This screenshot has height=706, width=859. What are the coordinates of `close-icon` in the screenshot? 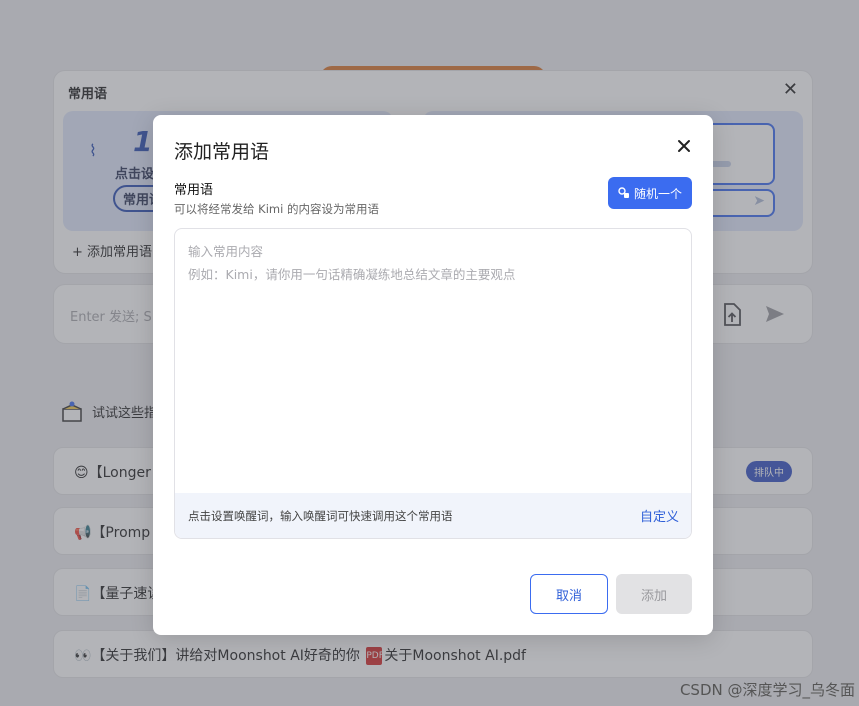 It's located at (684, 146).